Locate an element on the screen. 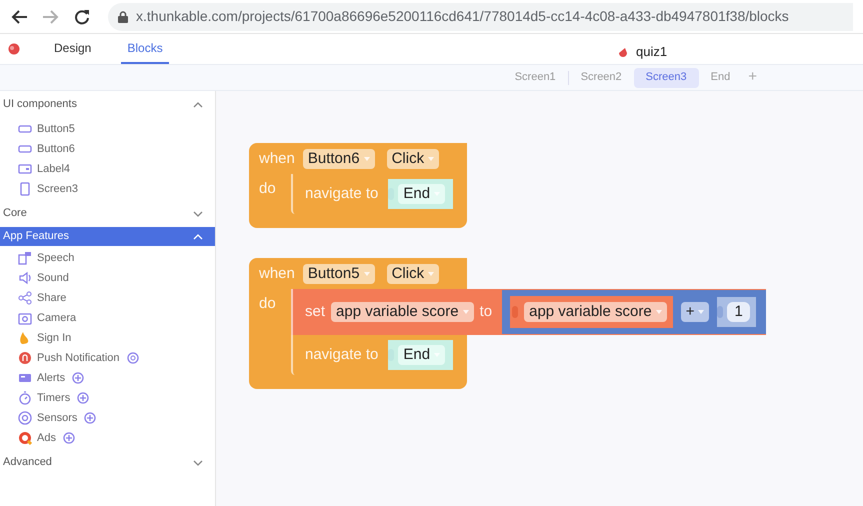 The image size is (863, 506). tab: Design is located at coordinates (73, 49).